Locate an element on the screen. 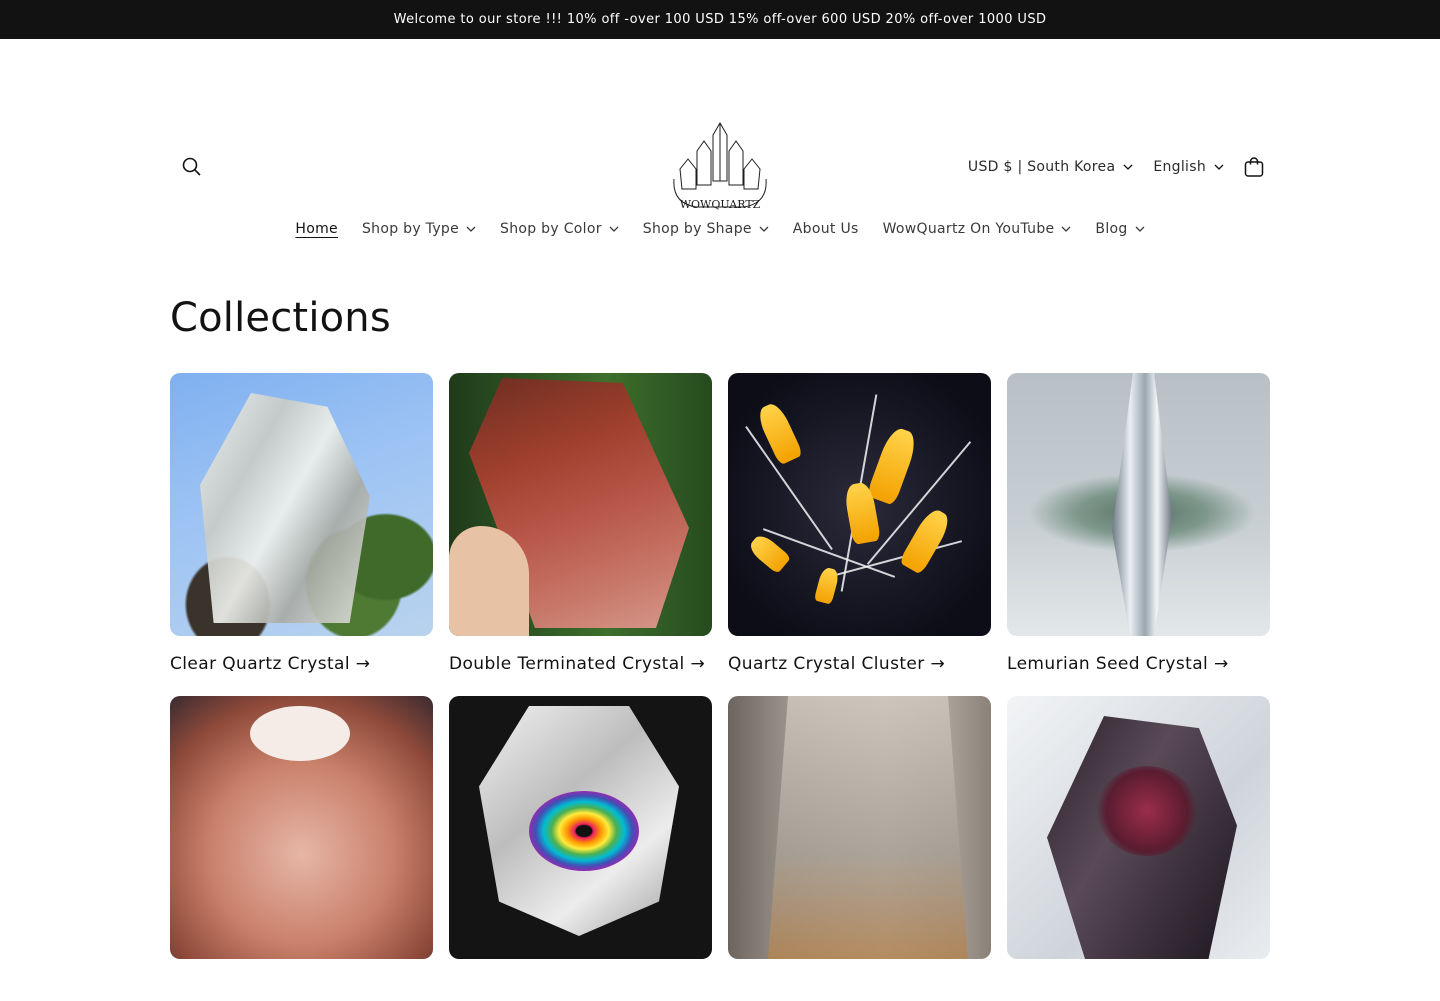  language-label: English is located at coordinates (1179, 167).